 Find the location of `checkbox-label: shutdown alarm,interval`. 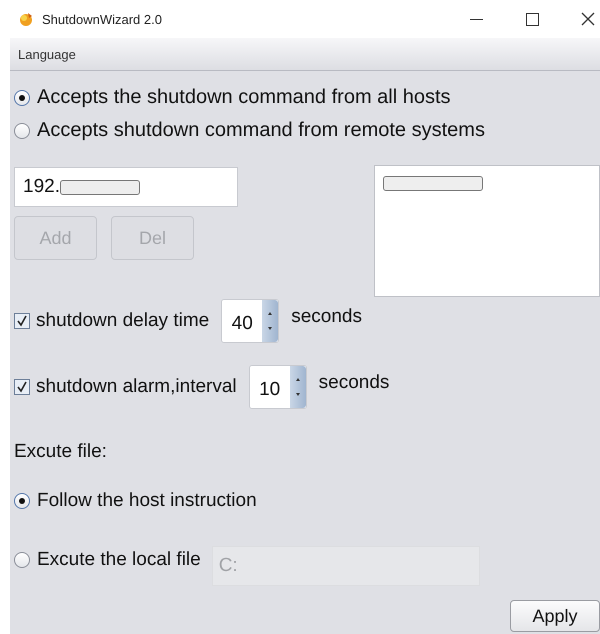

checkbox-label: shutdown alarm,interval is located at coordinates (136, 387).